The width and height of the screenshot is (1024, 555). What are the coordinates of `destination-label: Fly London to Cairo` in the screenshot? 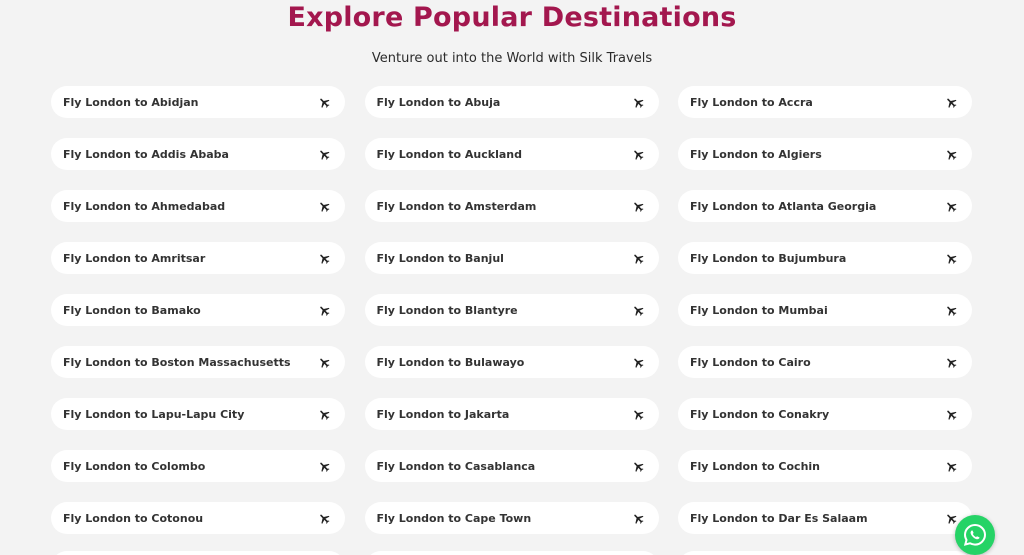 It's located at (750, 362).